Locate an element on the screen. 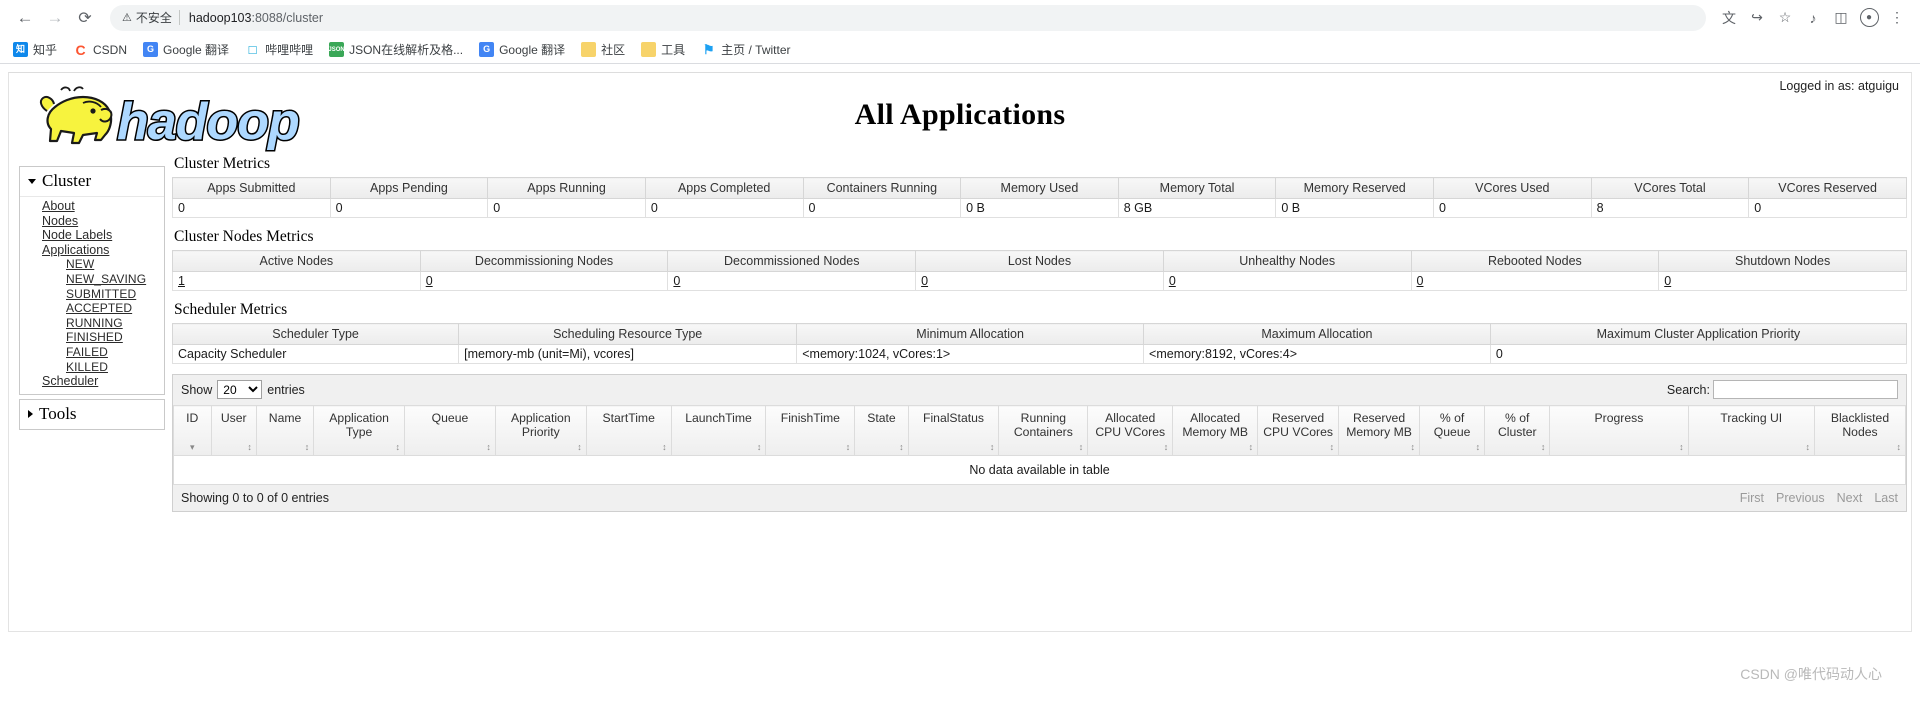 The height and width of the screenshot is (702, 1920). sidebar-item-scheduler: Scheduler is located at coordinates (92, 381).